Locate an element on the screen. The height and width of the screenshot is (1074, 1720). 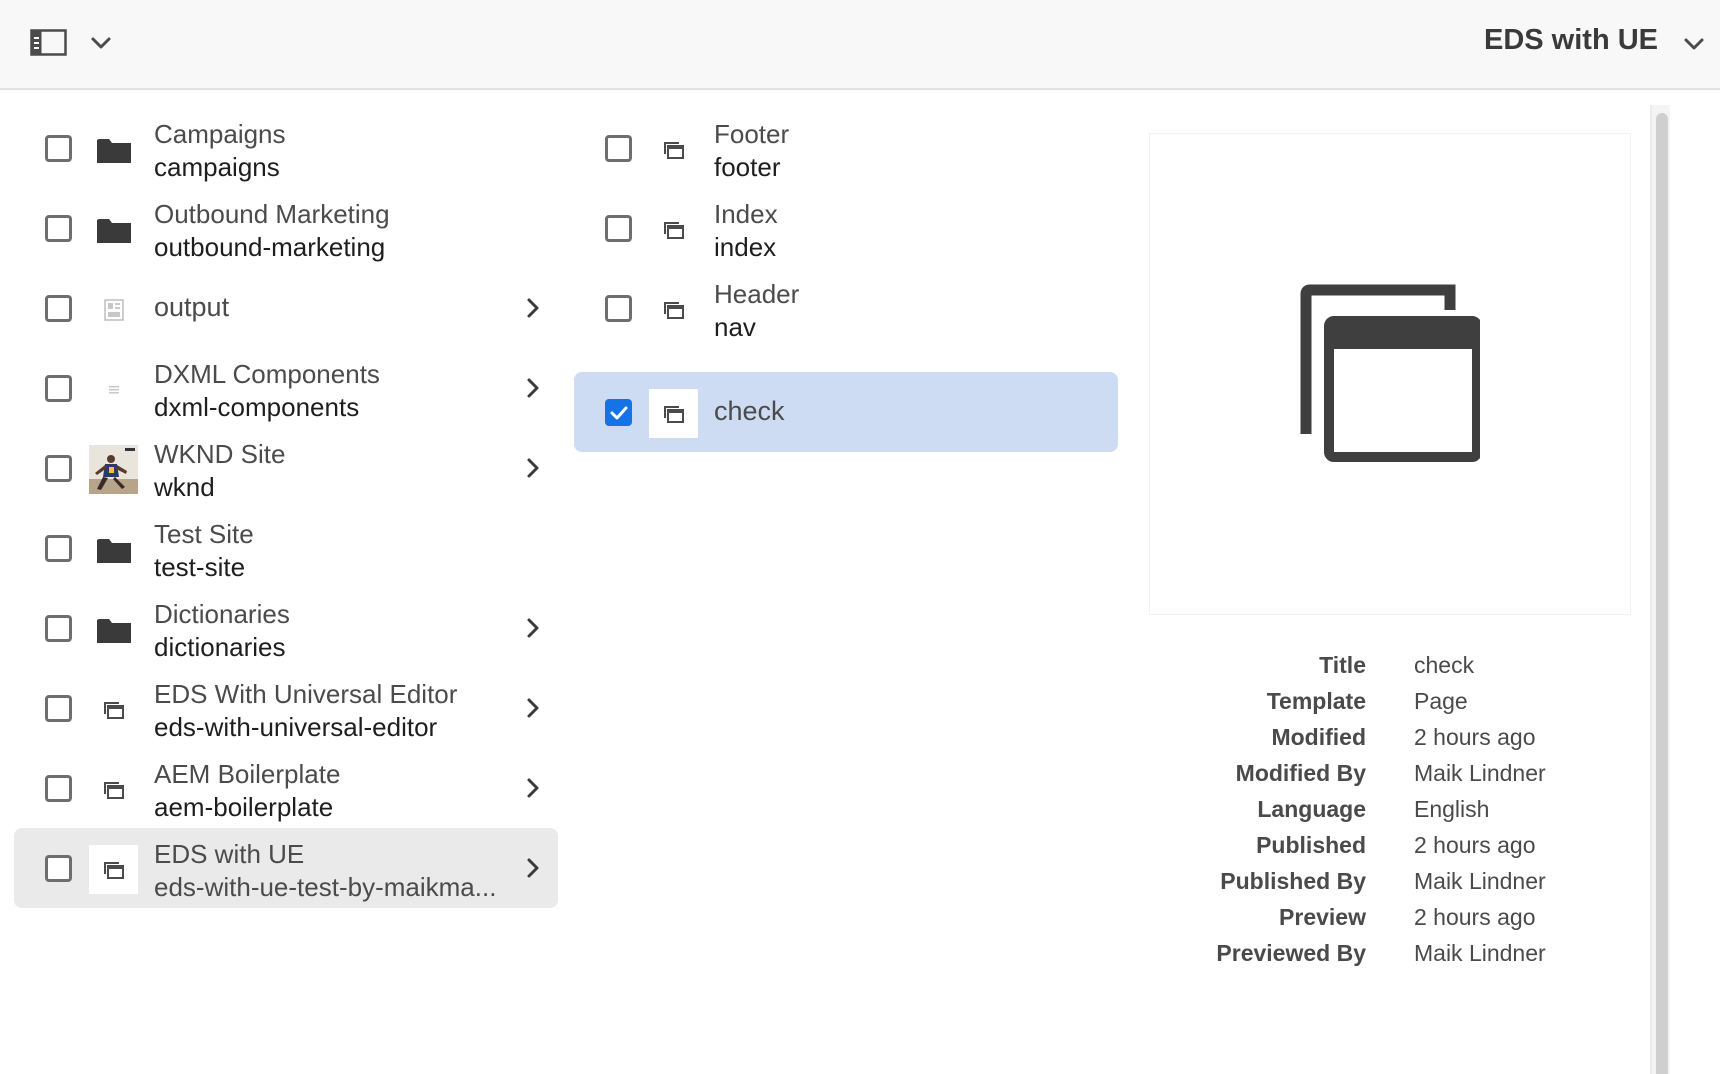
meta-value: Page is located at coordinates (1441, 701).